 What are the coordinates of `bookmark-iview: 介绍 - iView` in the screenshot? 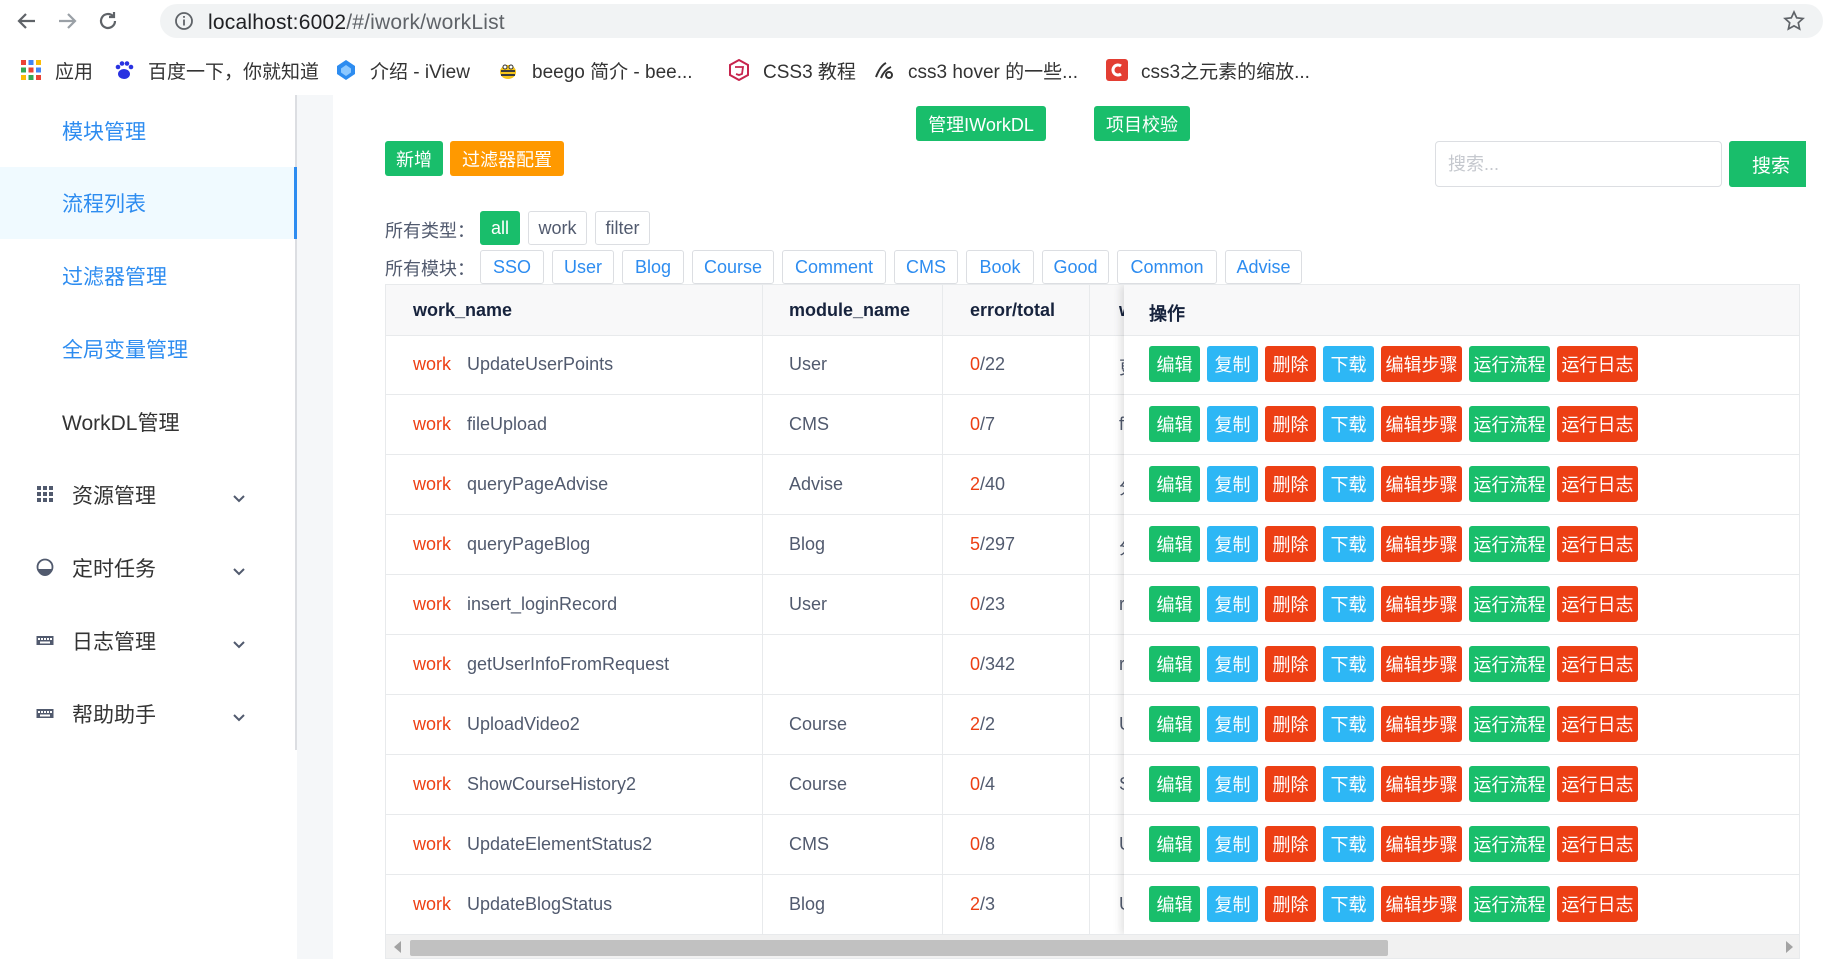 It's located at (402, 70).